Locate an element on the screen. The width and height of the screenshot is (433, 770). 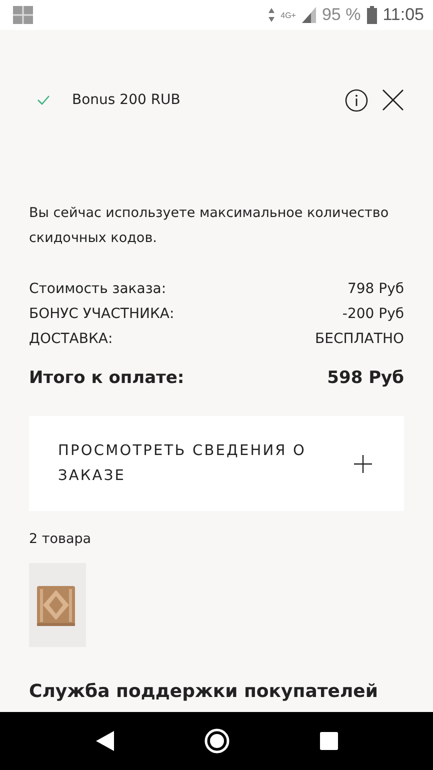
recents-icon is located at coordinates (329, 741).